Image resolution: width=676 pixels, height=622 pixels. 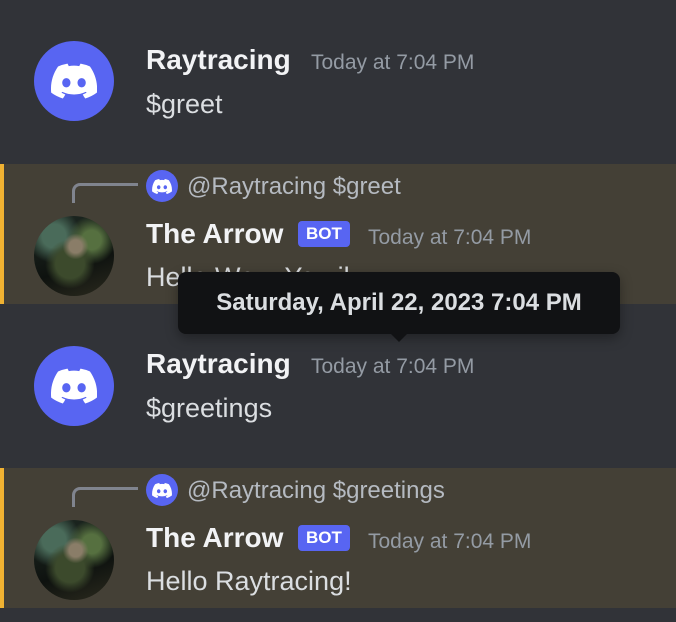 What do you see at coordinates (184, 104) in the screenshot?
I see `message-content: $greet` at bounding box center [184, 104].